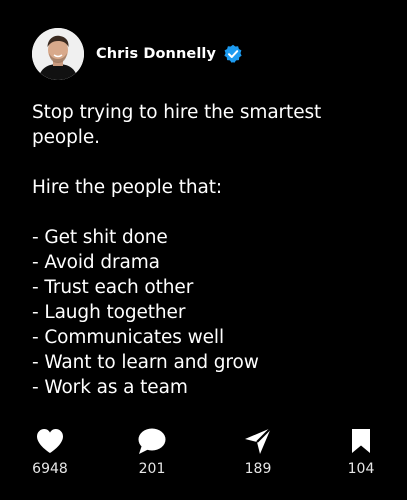 The width and height of the screenshot is (407, 500). I want to click on comment-button: 201, so click(152, 450).